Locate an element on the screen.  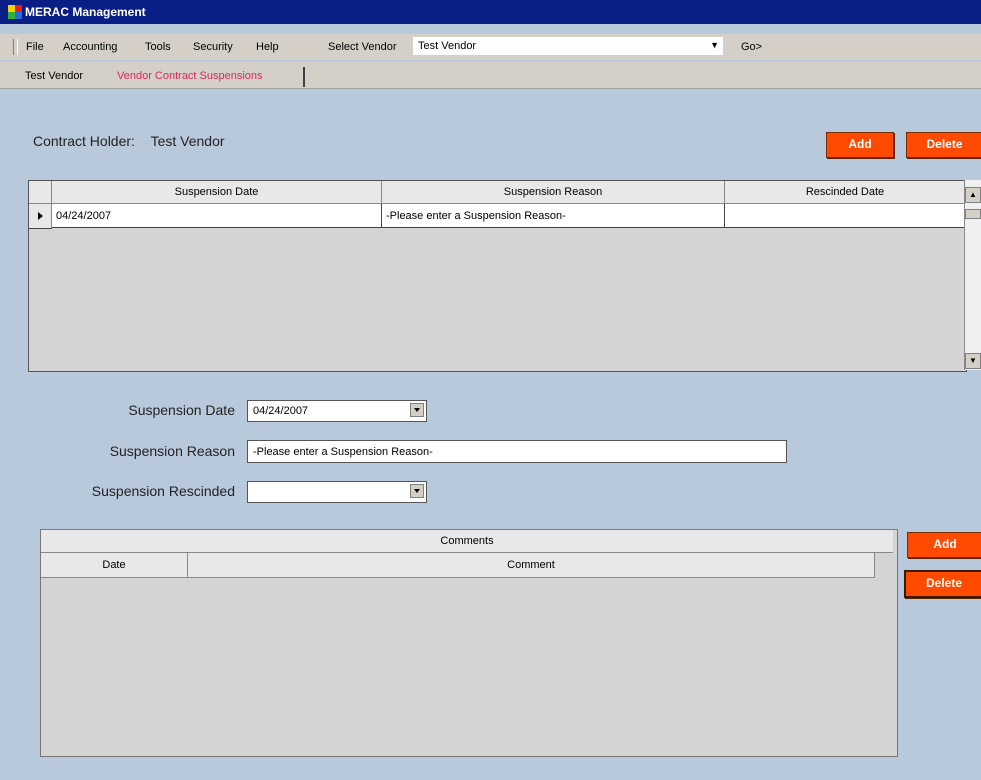
menu-security: Security is located at coordinates (213, 47).